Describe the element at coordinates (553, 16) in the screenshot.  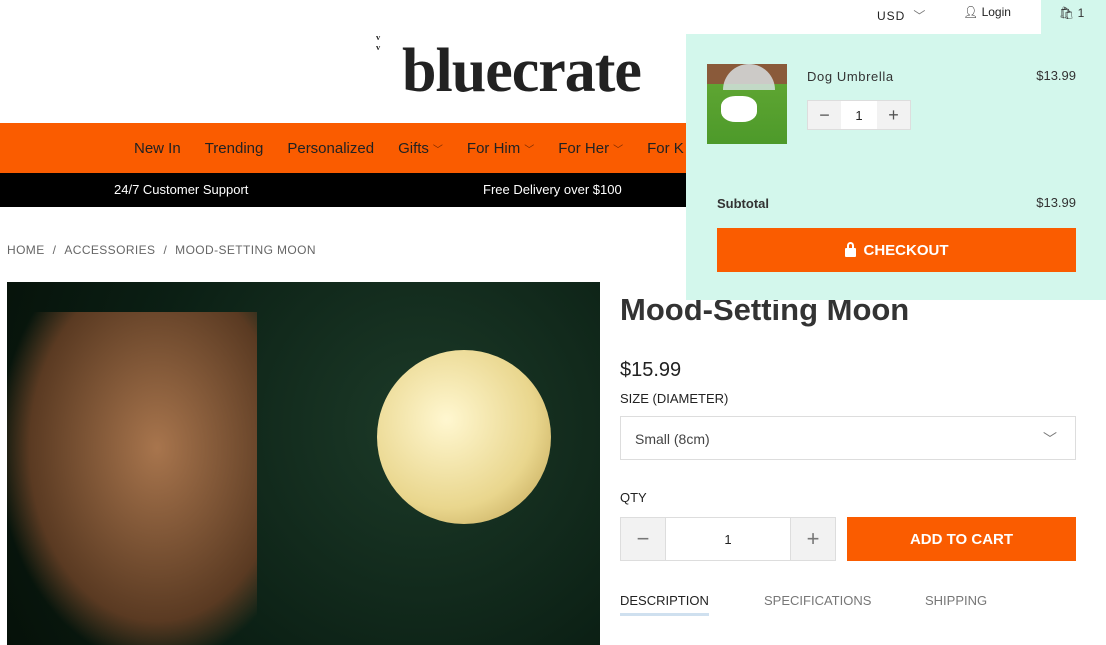
I see `top-bar: USD ﹀ 👤︎ Login` at that location.